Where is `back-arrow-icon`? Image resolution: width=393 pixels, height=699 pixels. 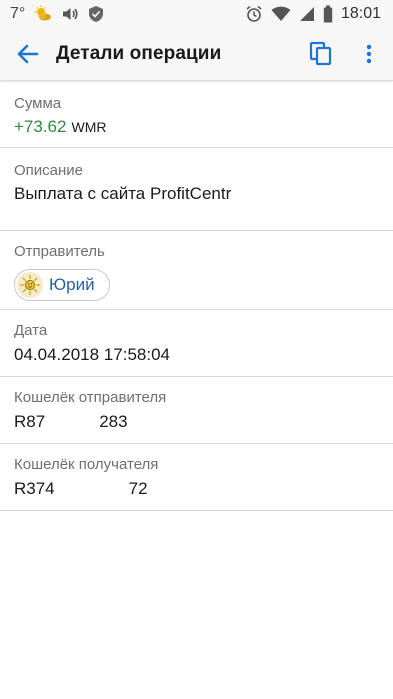
back-arrow-icon is located at coordinates (28, 54).